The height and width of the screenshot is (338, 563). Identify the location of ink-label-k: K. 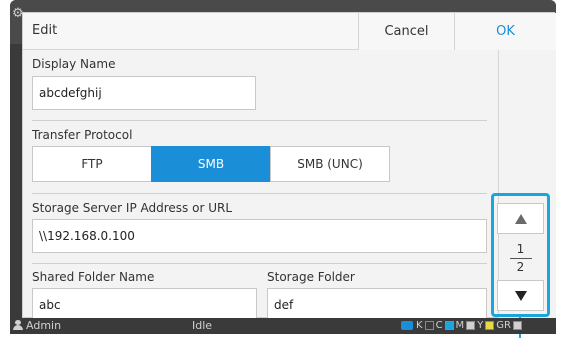
(419, 325).